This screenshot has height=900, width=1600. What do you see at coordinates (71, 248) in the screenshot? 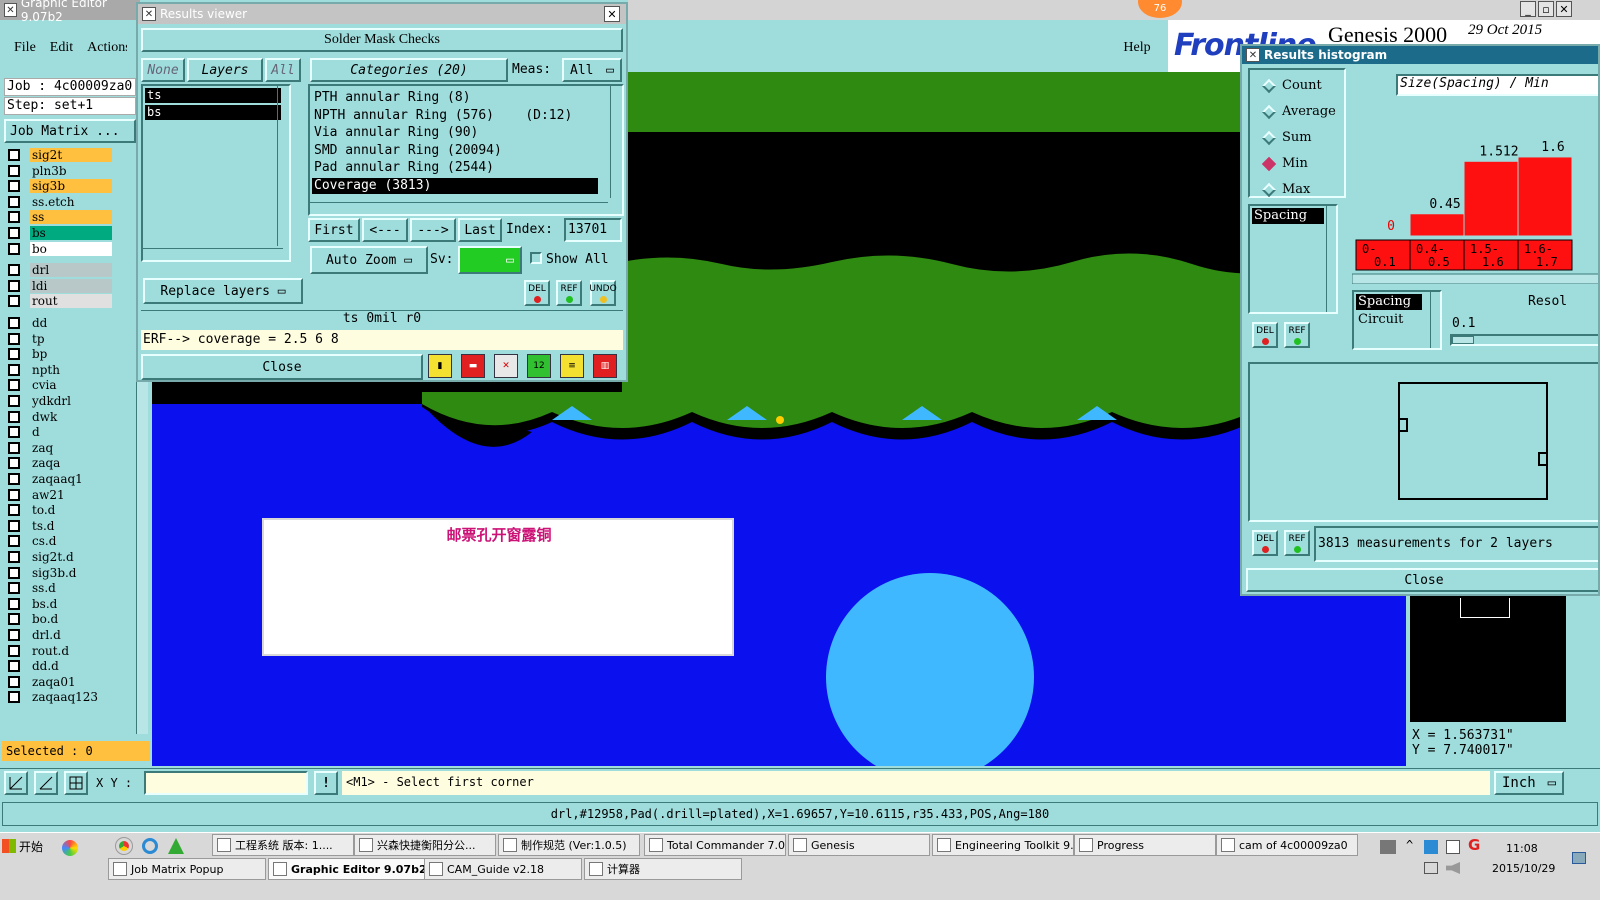
I see `layer-name: bo` at bounding box center [71, 248].